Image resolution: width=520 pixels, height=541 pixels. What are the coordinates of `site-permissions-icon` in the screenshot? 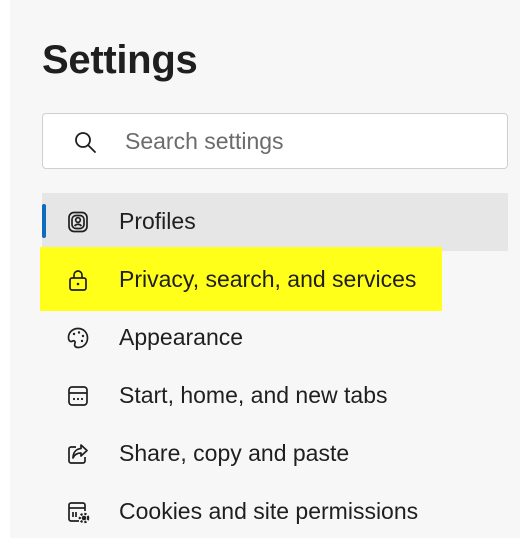 It's located at (78, 512).